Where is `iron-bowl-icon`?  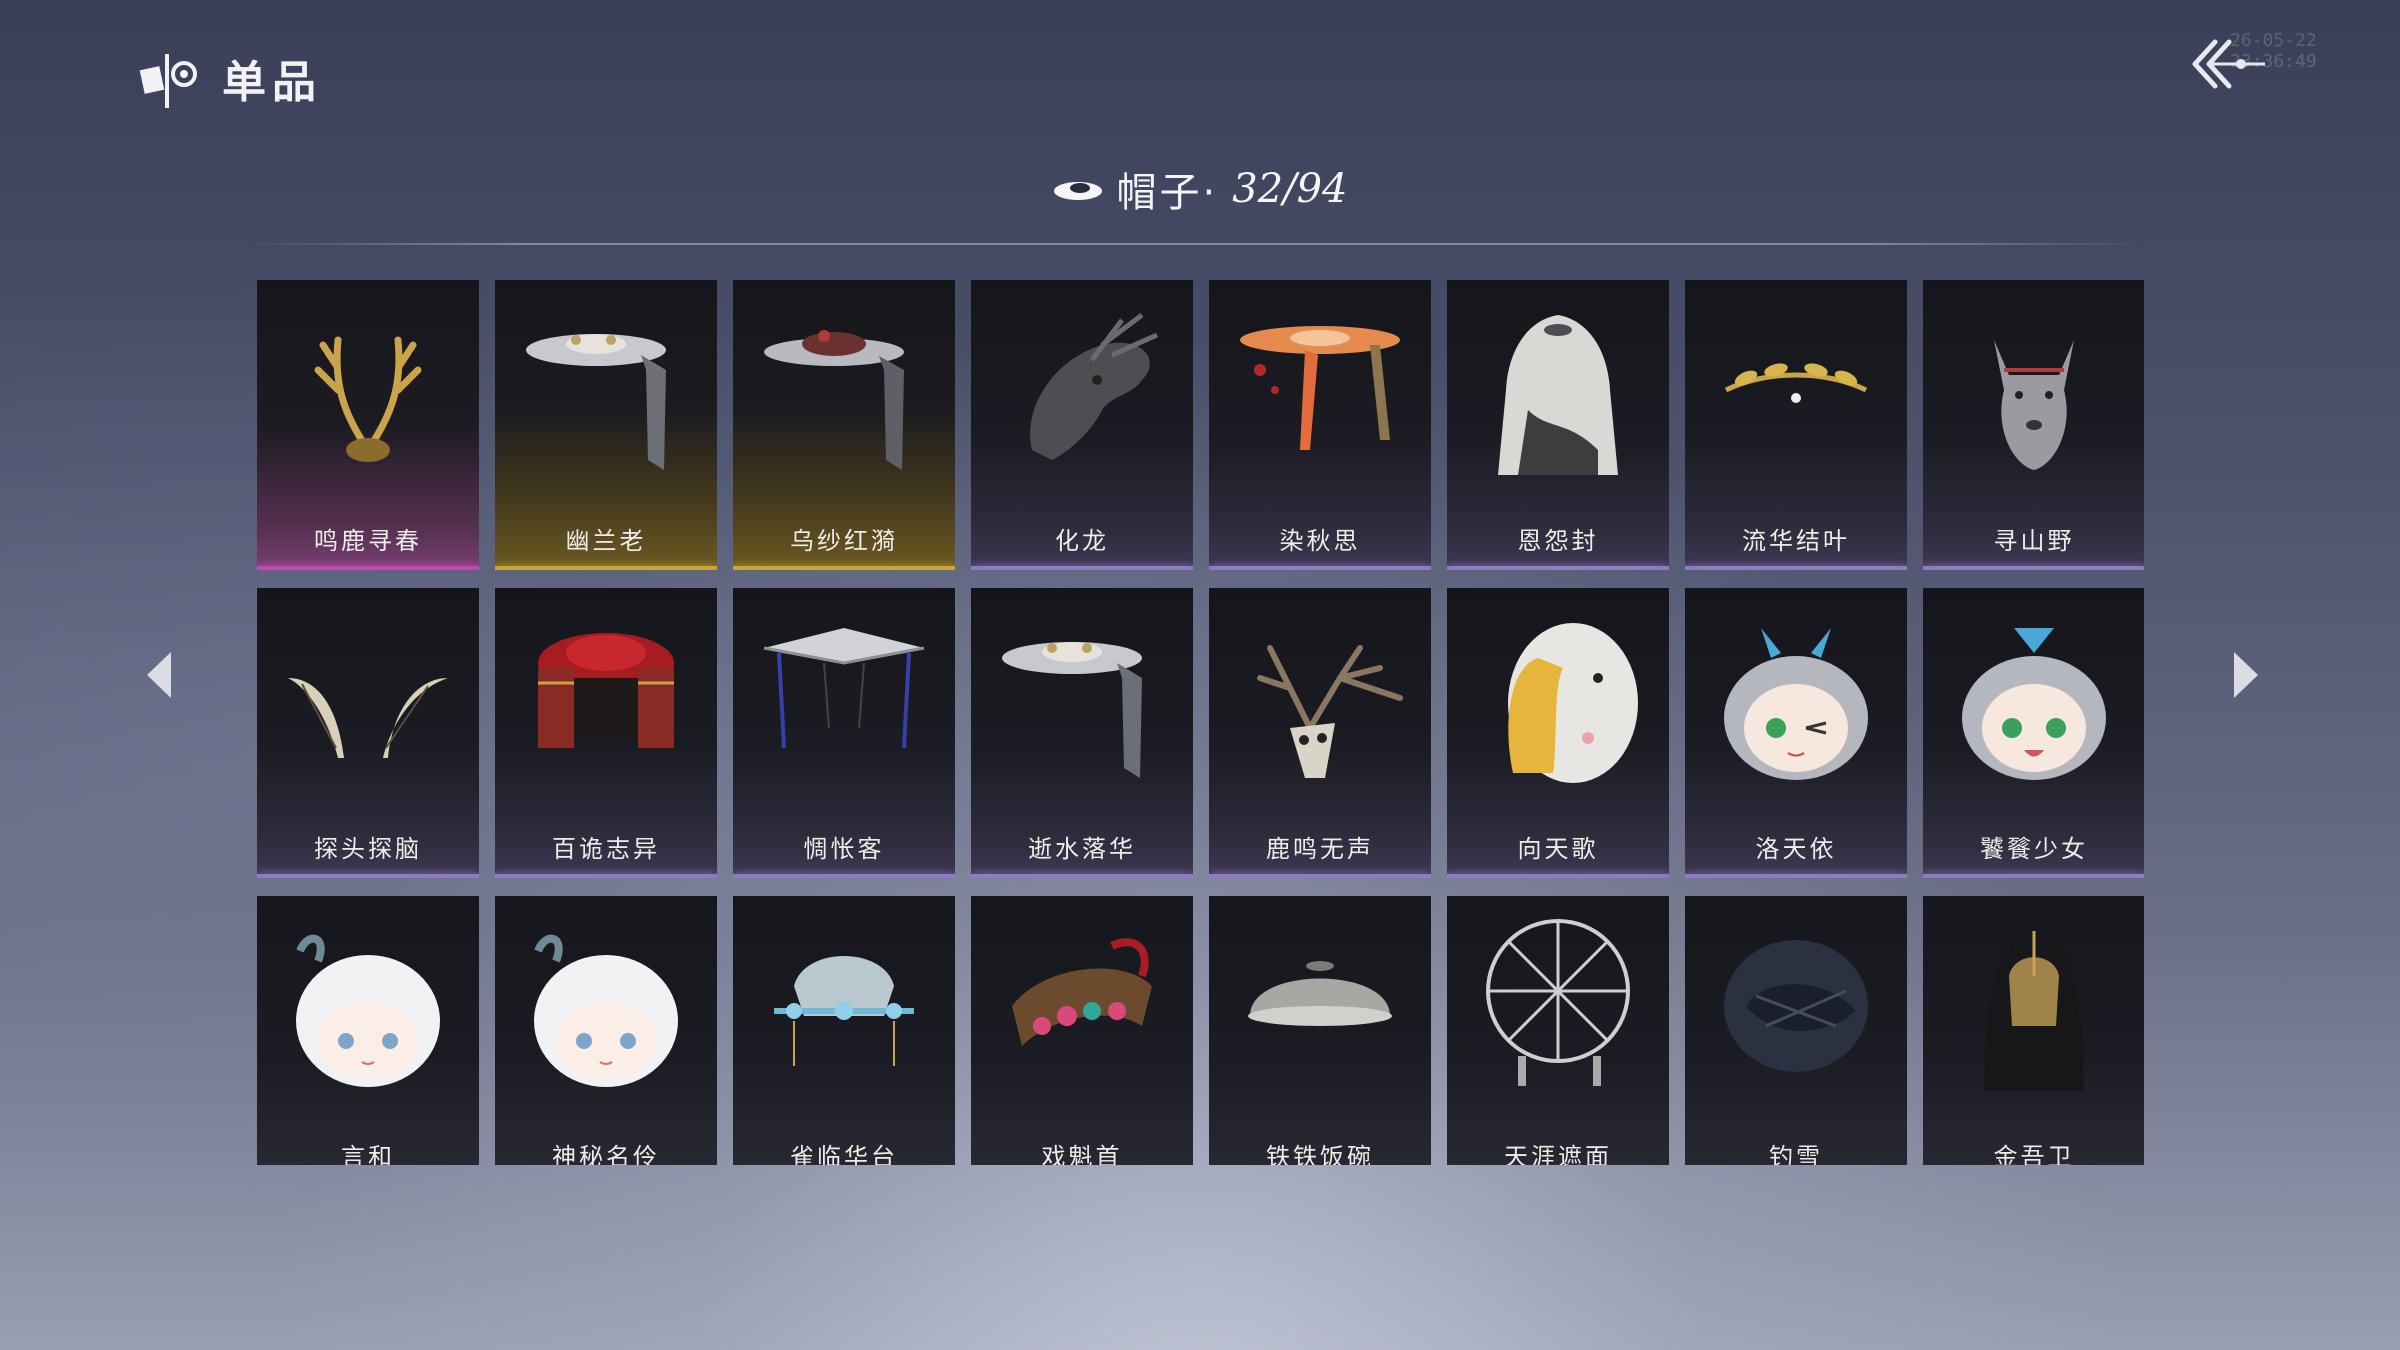 iron-bowl-icon is located at coordinates (1320, 993).